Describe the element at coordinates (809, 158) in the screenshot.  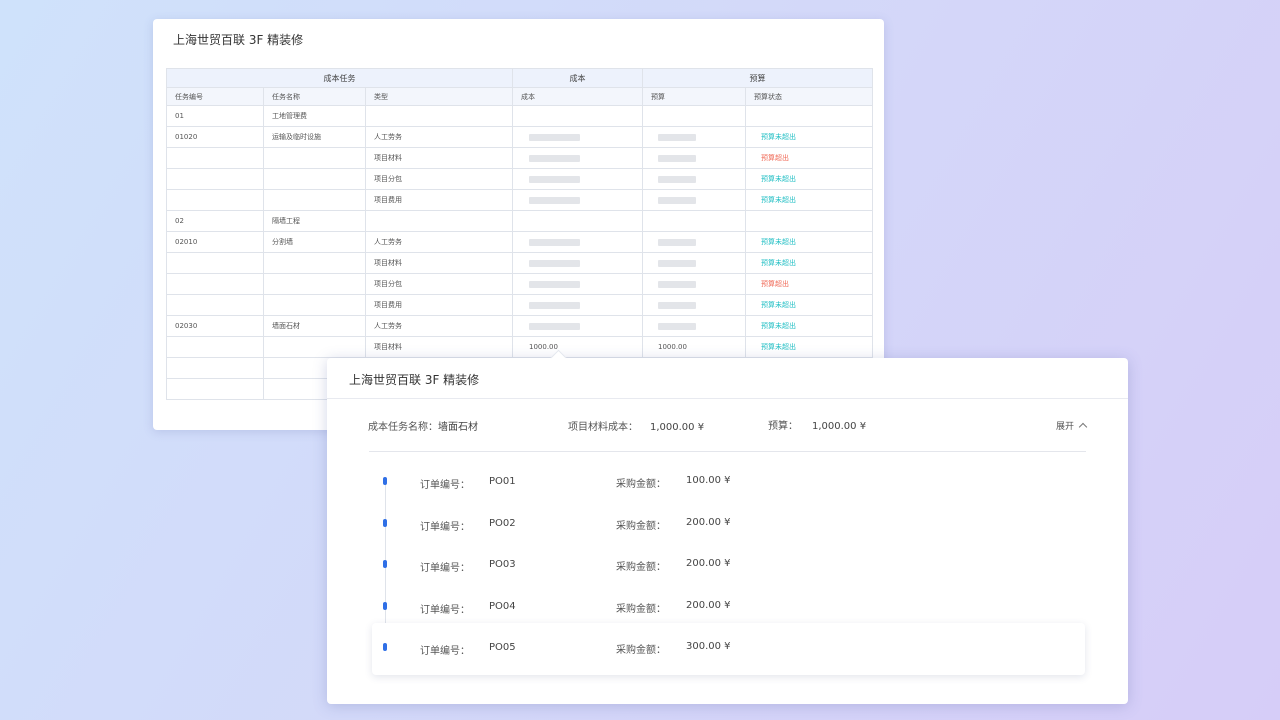
I see `cell-budget-status: 预算超出` at that location.